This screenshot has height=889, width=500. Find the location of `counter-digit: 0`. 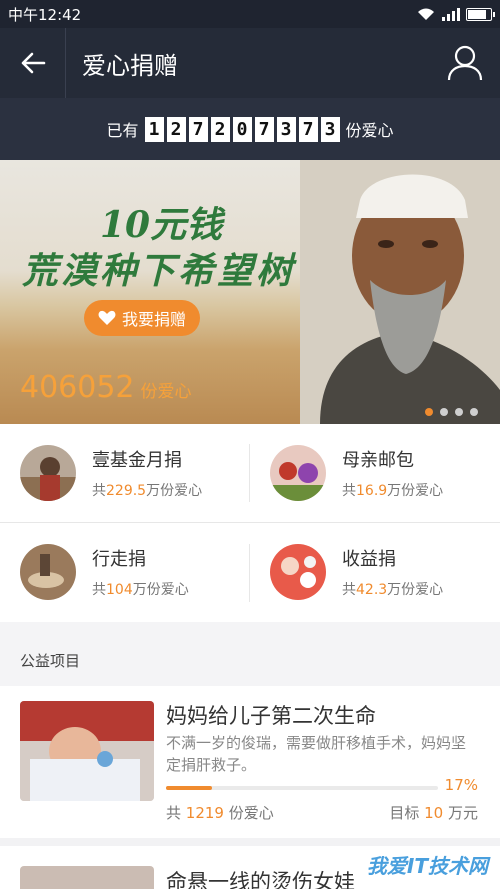

counter-digit: 0 is located at coordinates (242, 129).